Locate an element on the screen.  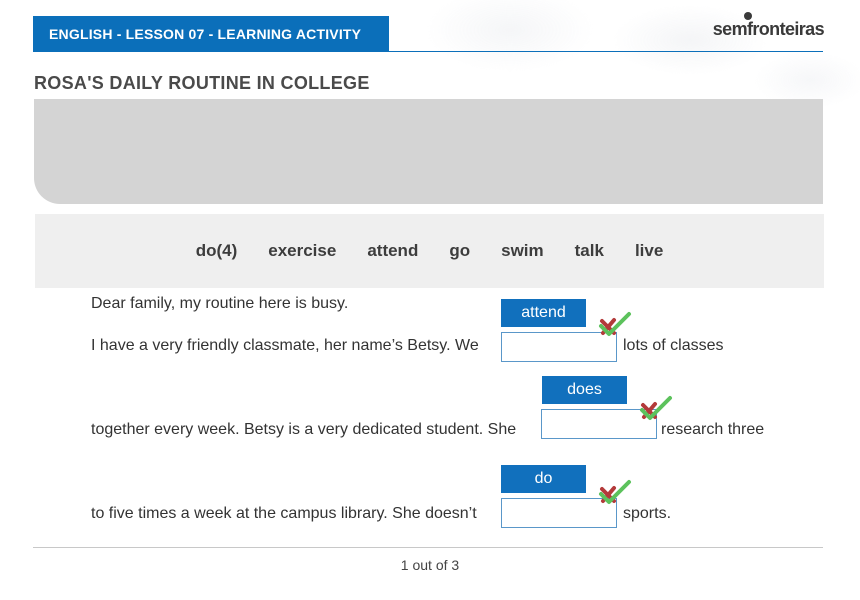
lesson-title-tab: ENGLISH - LESSON 07 - LEARNING ACTIVITY is located at coordinates (211, 34).